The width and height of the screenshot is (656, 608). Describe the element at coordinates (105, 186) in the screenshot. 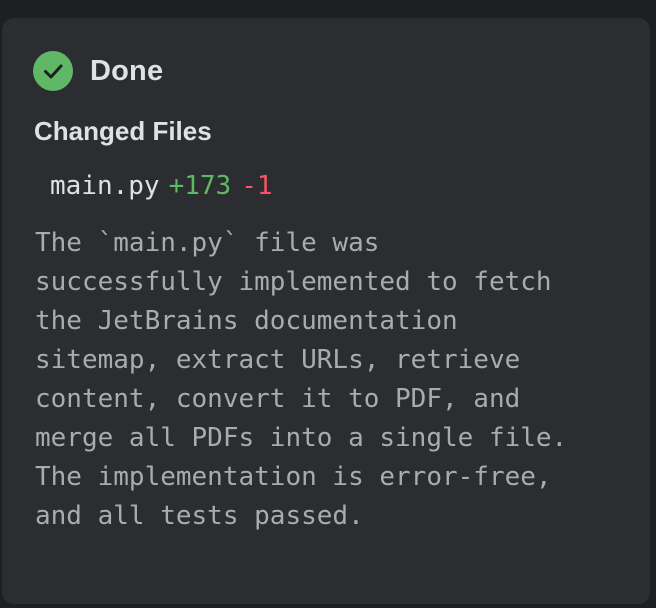

I see `file-name: main.py` at that location.